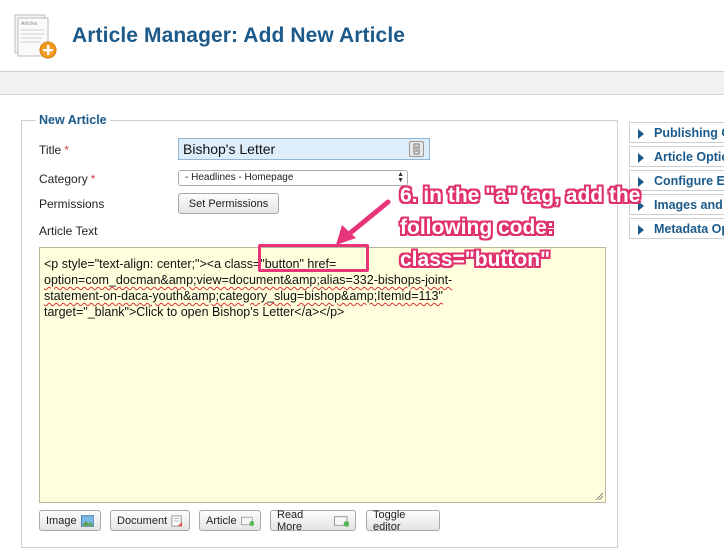 The width and height of the screenshot is (724, 558). Describe the element at coordinates (228, 203) in the screenshot. I see `set-permissions-button: Set Permissions` at that location.